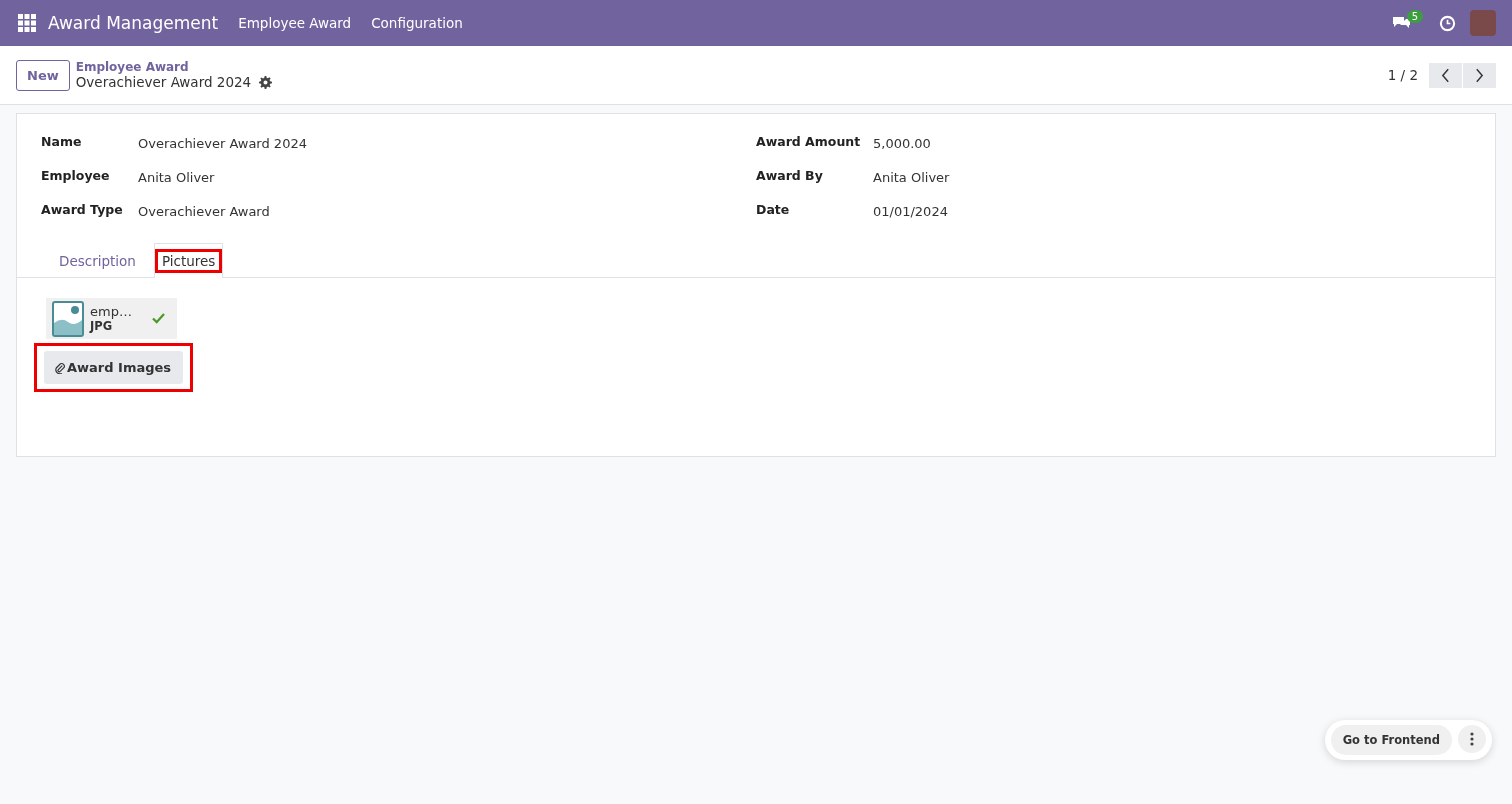 Image resolution: width=1512 pixels, height=804 pixels. Describe the element at coordinates (1472, 739) in the screenshot. I see `vertical-dots-icon` at that location.